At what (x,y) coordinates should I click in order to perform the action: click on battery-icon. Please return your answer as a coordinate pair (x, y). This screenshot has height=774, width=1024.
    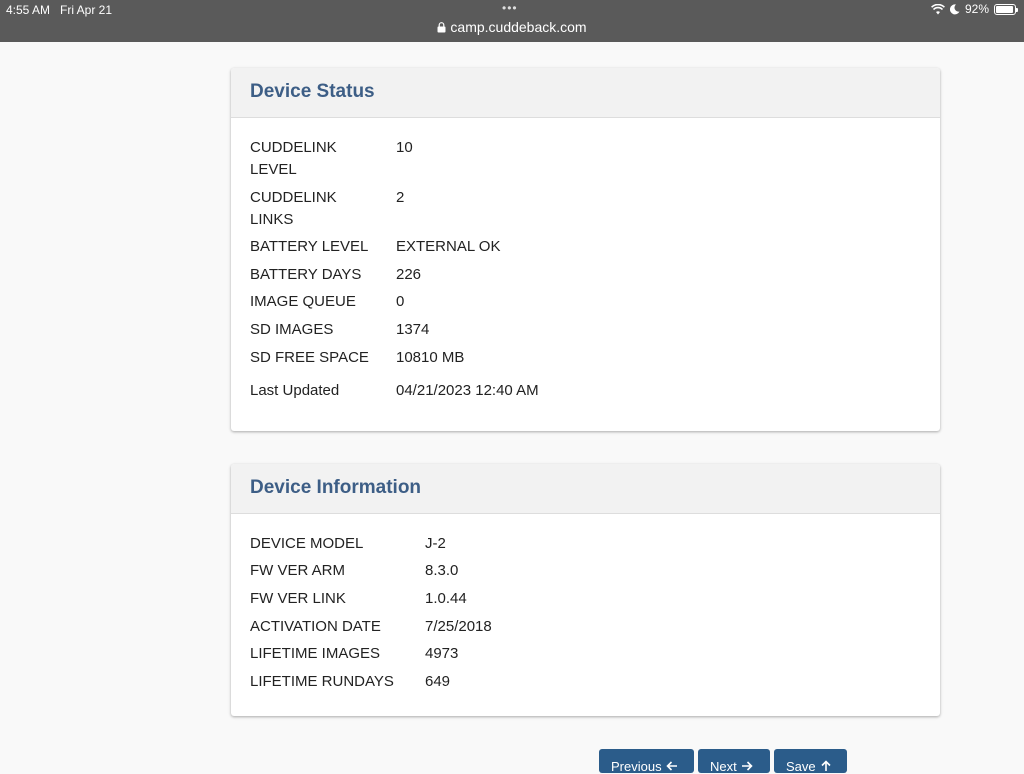
    Looking at the image, I should click on (1006, 9).